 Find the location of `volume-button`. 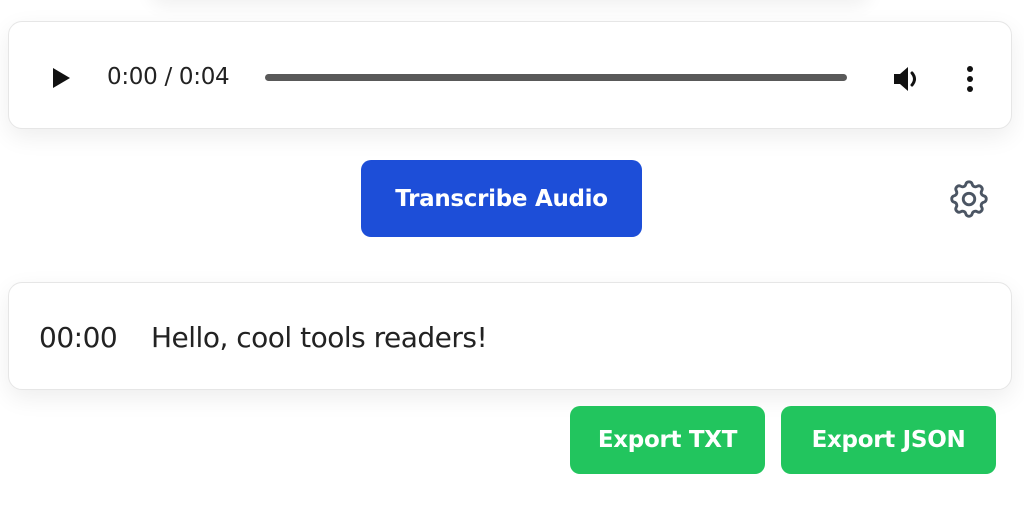

volume-button is located at coordinates (908, 79).